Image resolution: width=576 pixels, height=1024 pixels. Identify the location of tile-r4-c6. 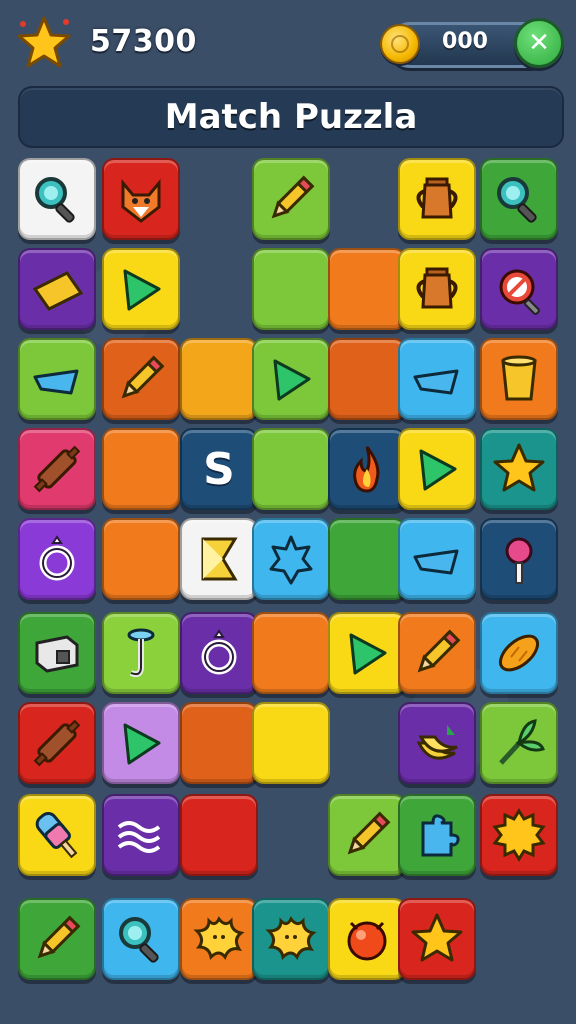
(437, 469).